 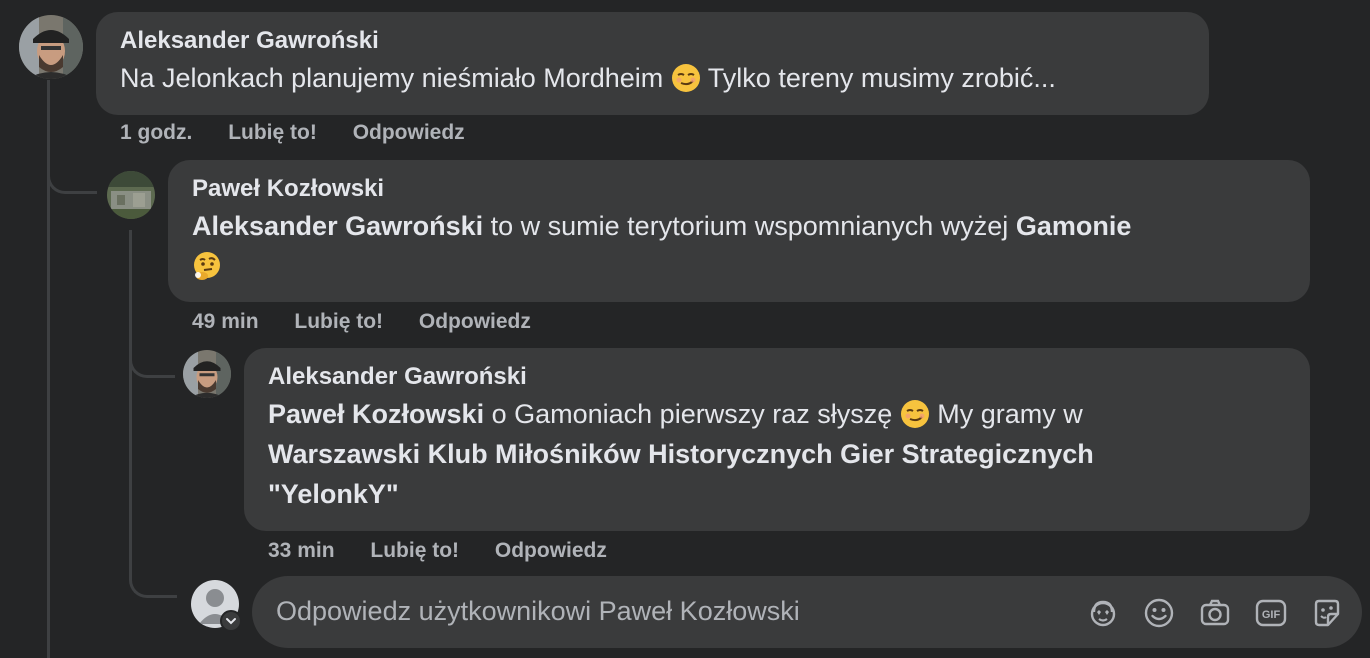 What do you see at coordinates (1327, 613) in the screenshot?
I see `sticker-icon` at bounding box center [1327, 613].